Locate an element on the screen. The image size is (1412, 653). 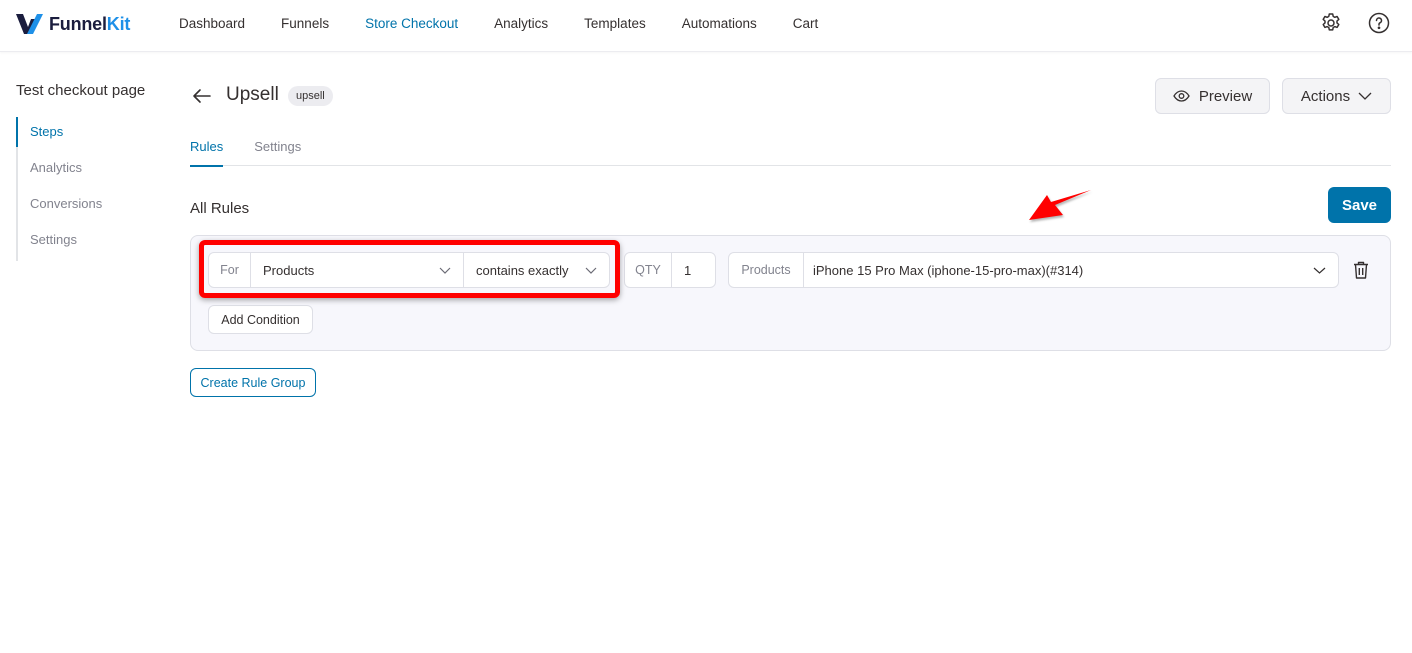
logo-text: FunnelKit is located at coordinates (89, 24).